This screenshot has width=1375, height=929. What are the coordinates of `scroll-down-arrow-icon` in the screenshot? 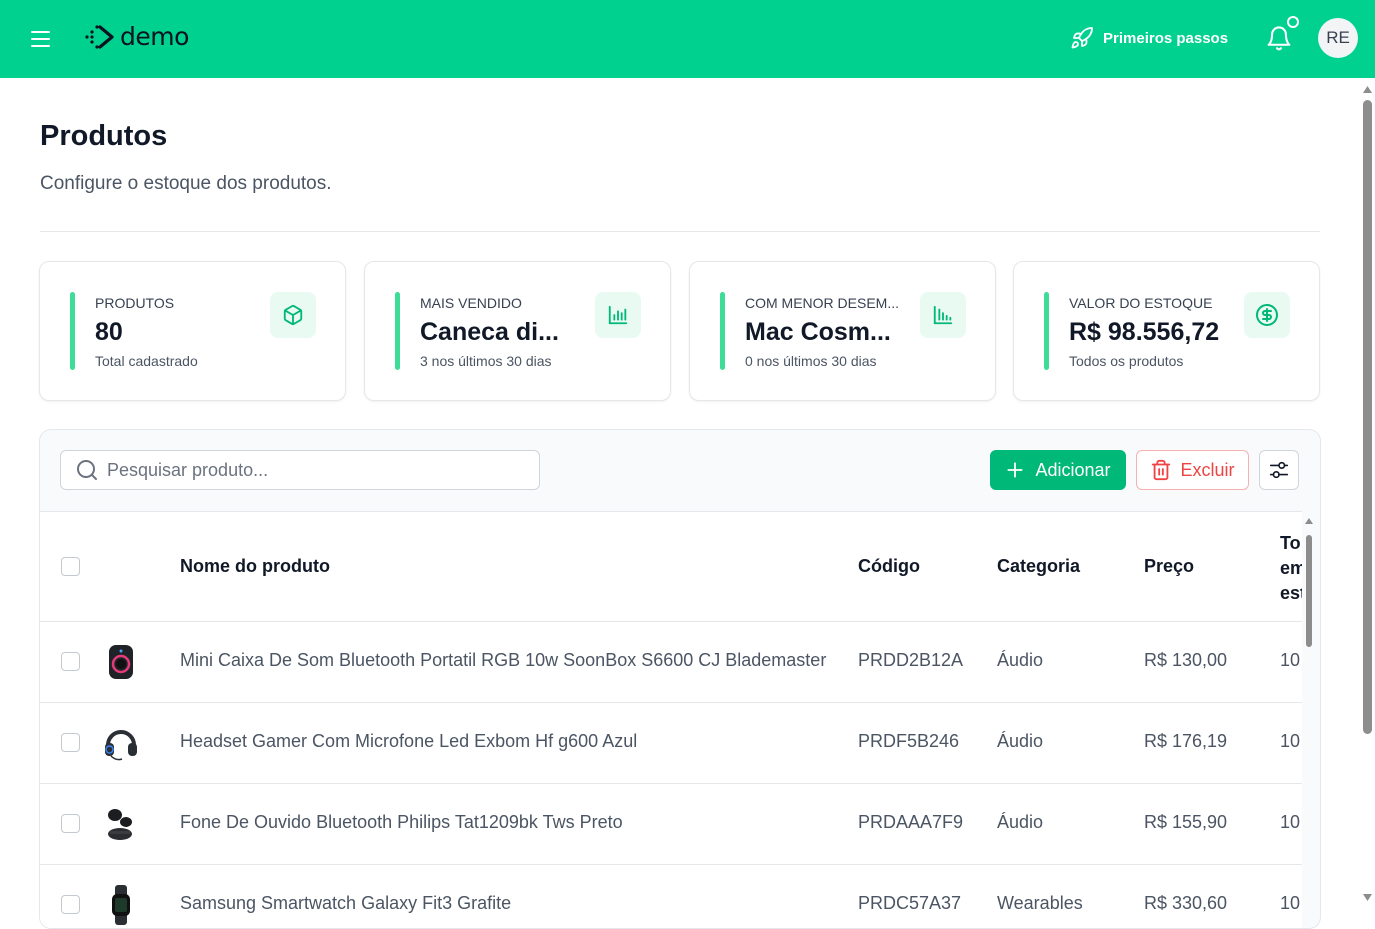 It's located at (1367, 897).